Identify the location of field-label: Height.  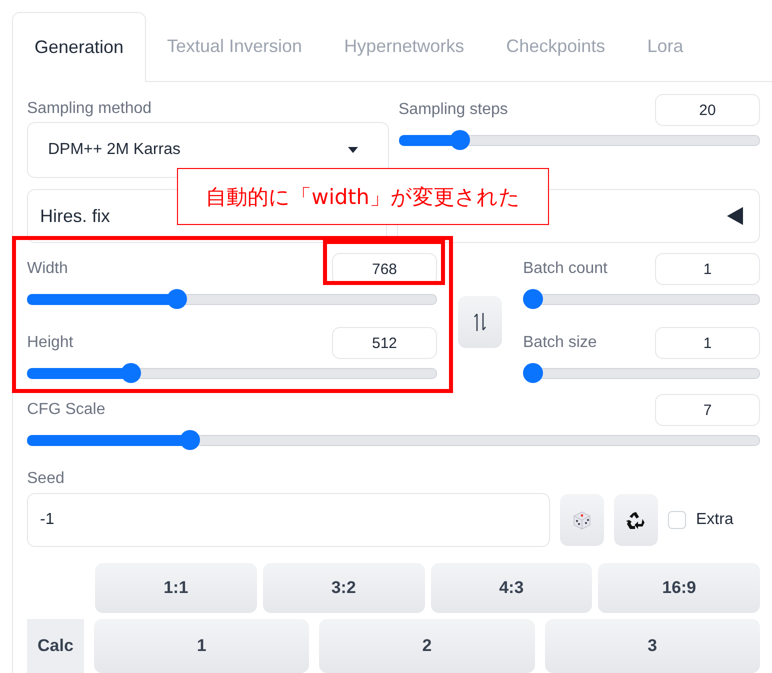
(50, 343).